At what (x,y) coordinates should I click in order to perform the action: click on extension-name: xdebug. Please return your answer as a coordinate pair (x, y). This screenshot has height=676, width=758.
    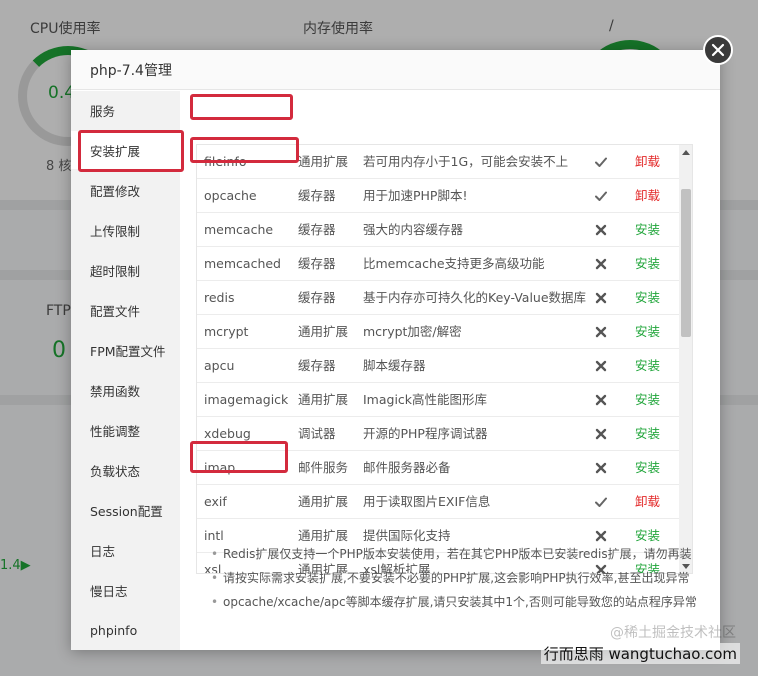
    Looking at the image, I should click on (227, 433).